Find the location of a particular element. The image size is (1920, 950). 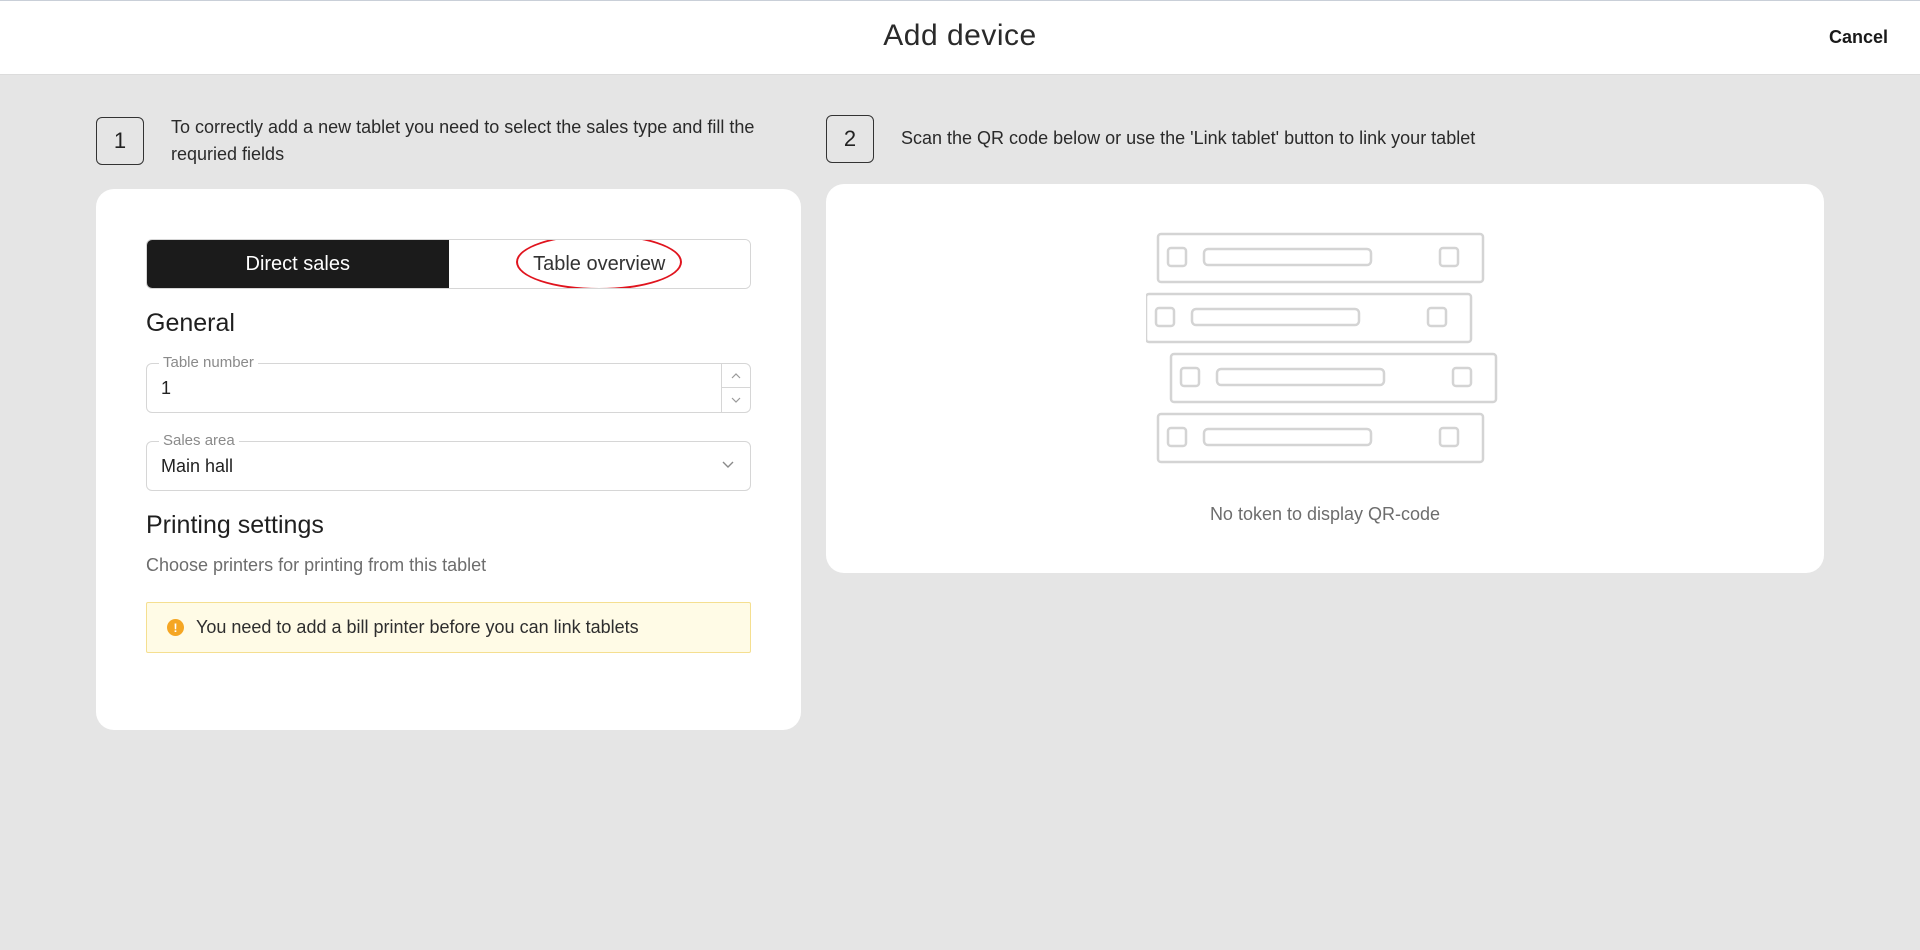

cancel-button: Cancel is located at coordinates (1858, 37).